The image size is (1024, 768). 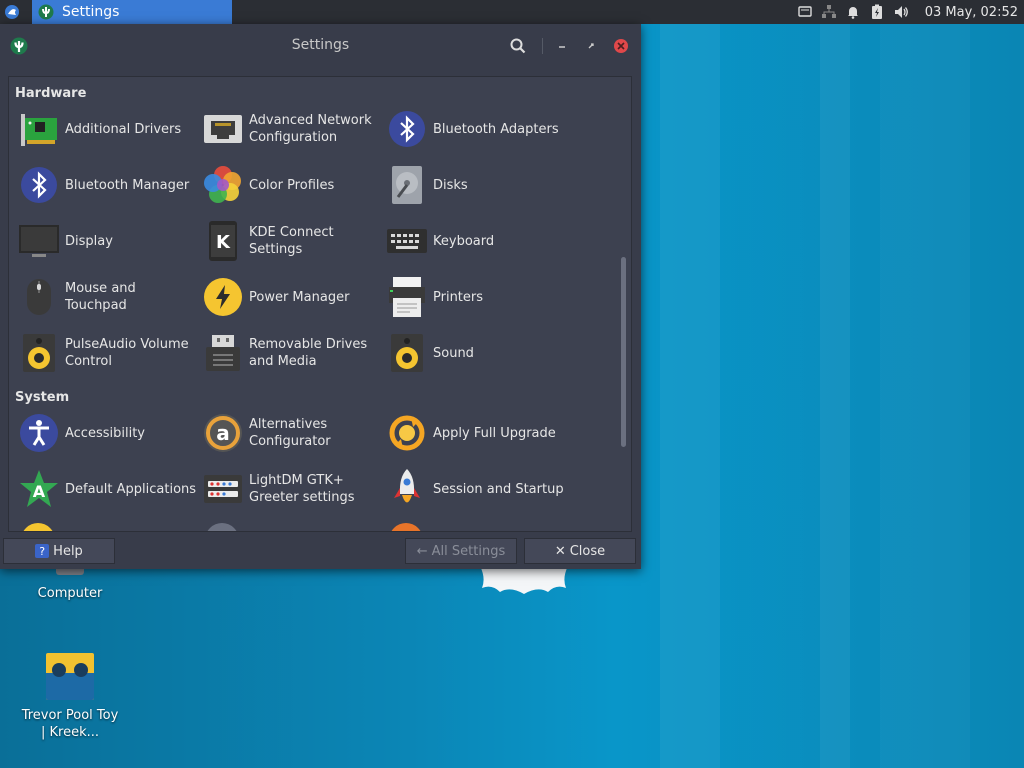 I want to click on wallpaper-mascot, so click(x=524, y=581).